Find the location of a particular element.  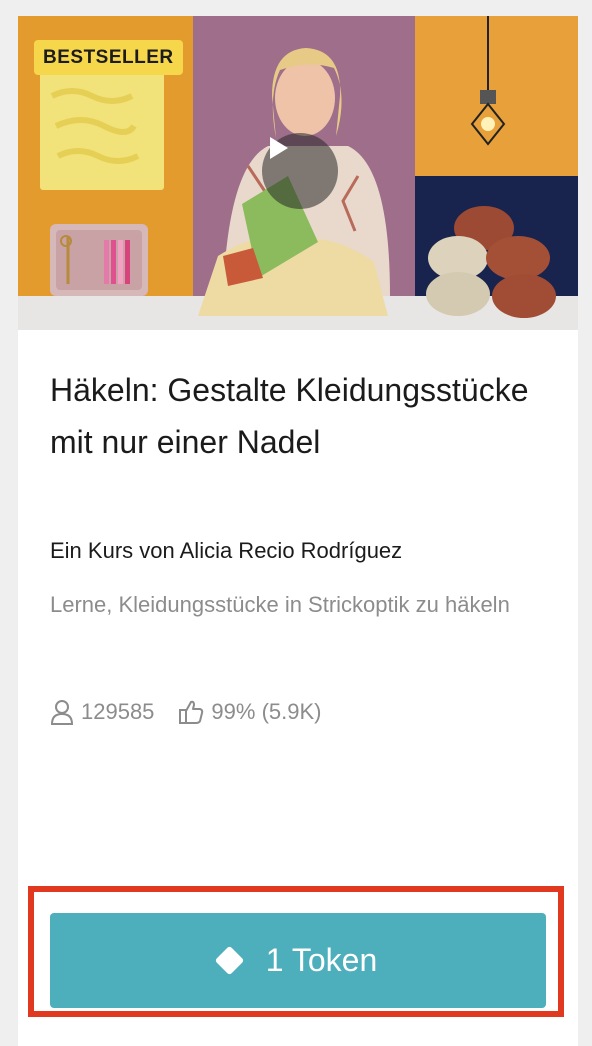

students-count: 129585 is located at coordinates (118, 711).